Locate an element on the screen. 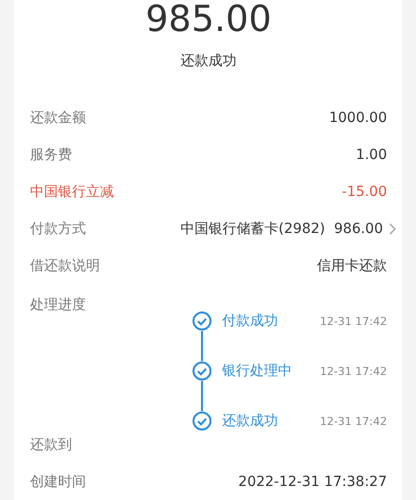 This screenshot has height=500, width=416. step-label: 付款成功 is located at coordinates (250, 321).